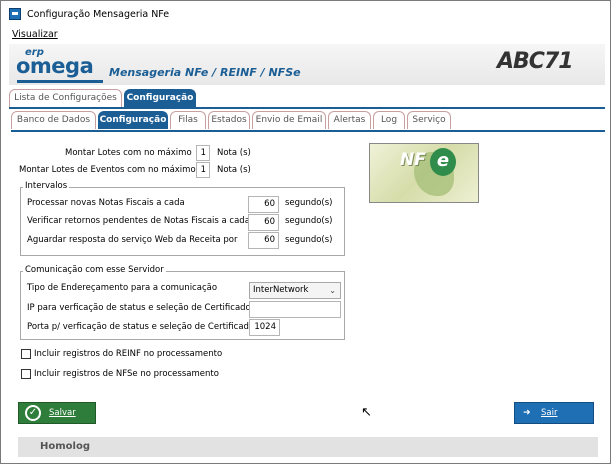 Image resolution: width=611 pixels, height=464 pixels. I want to click on logo-omega-text: omega, so click(55, 66).